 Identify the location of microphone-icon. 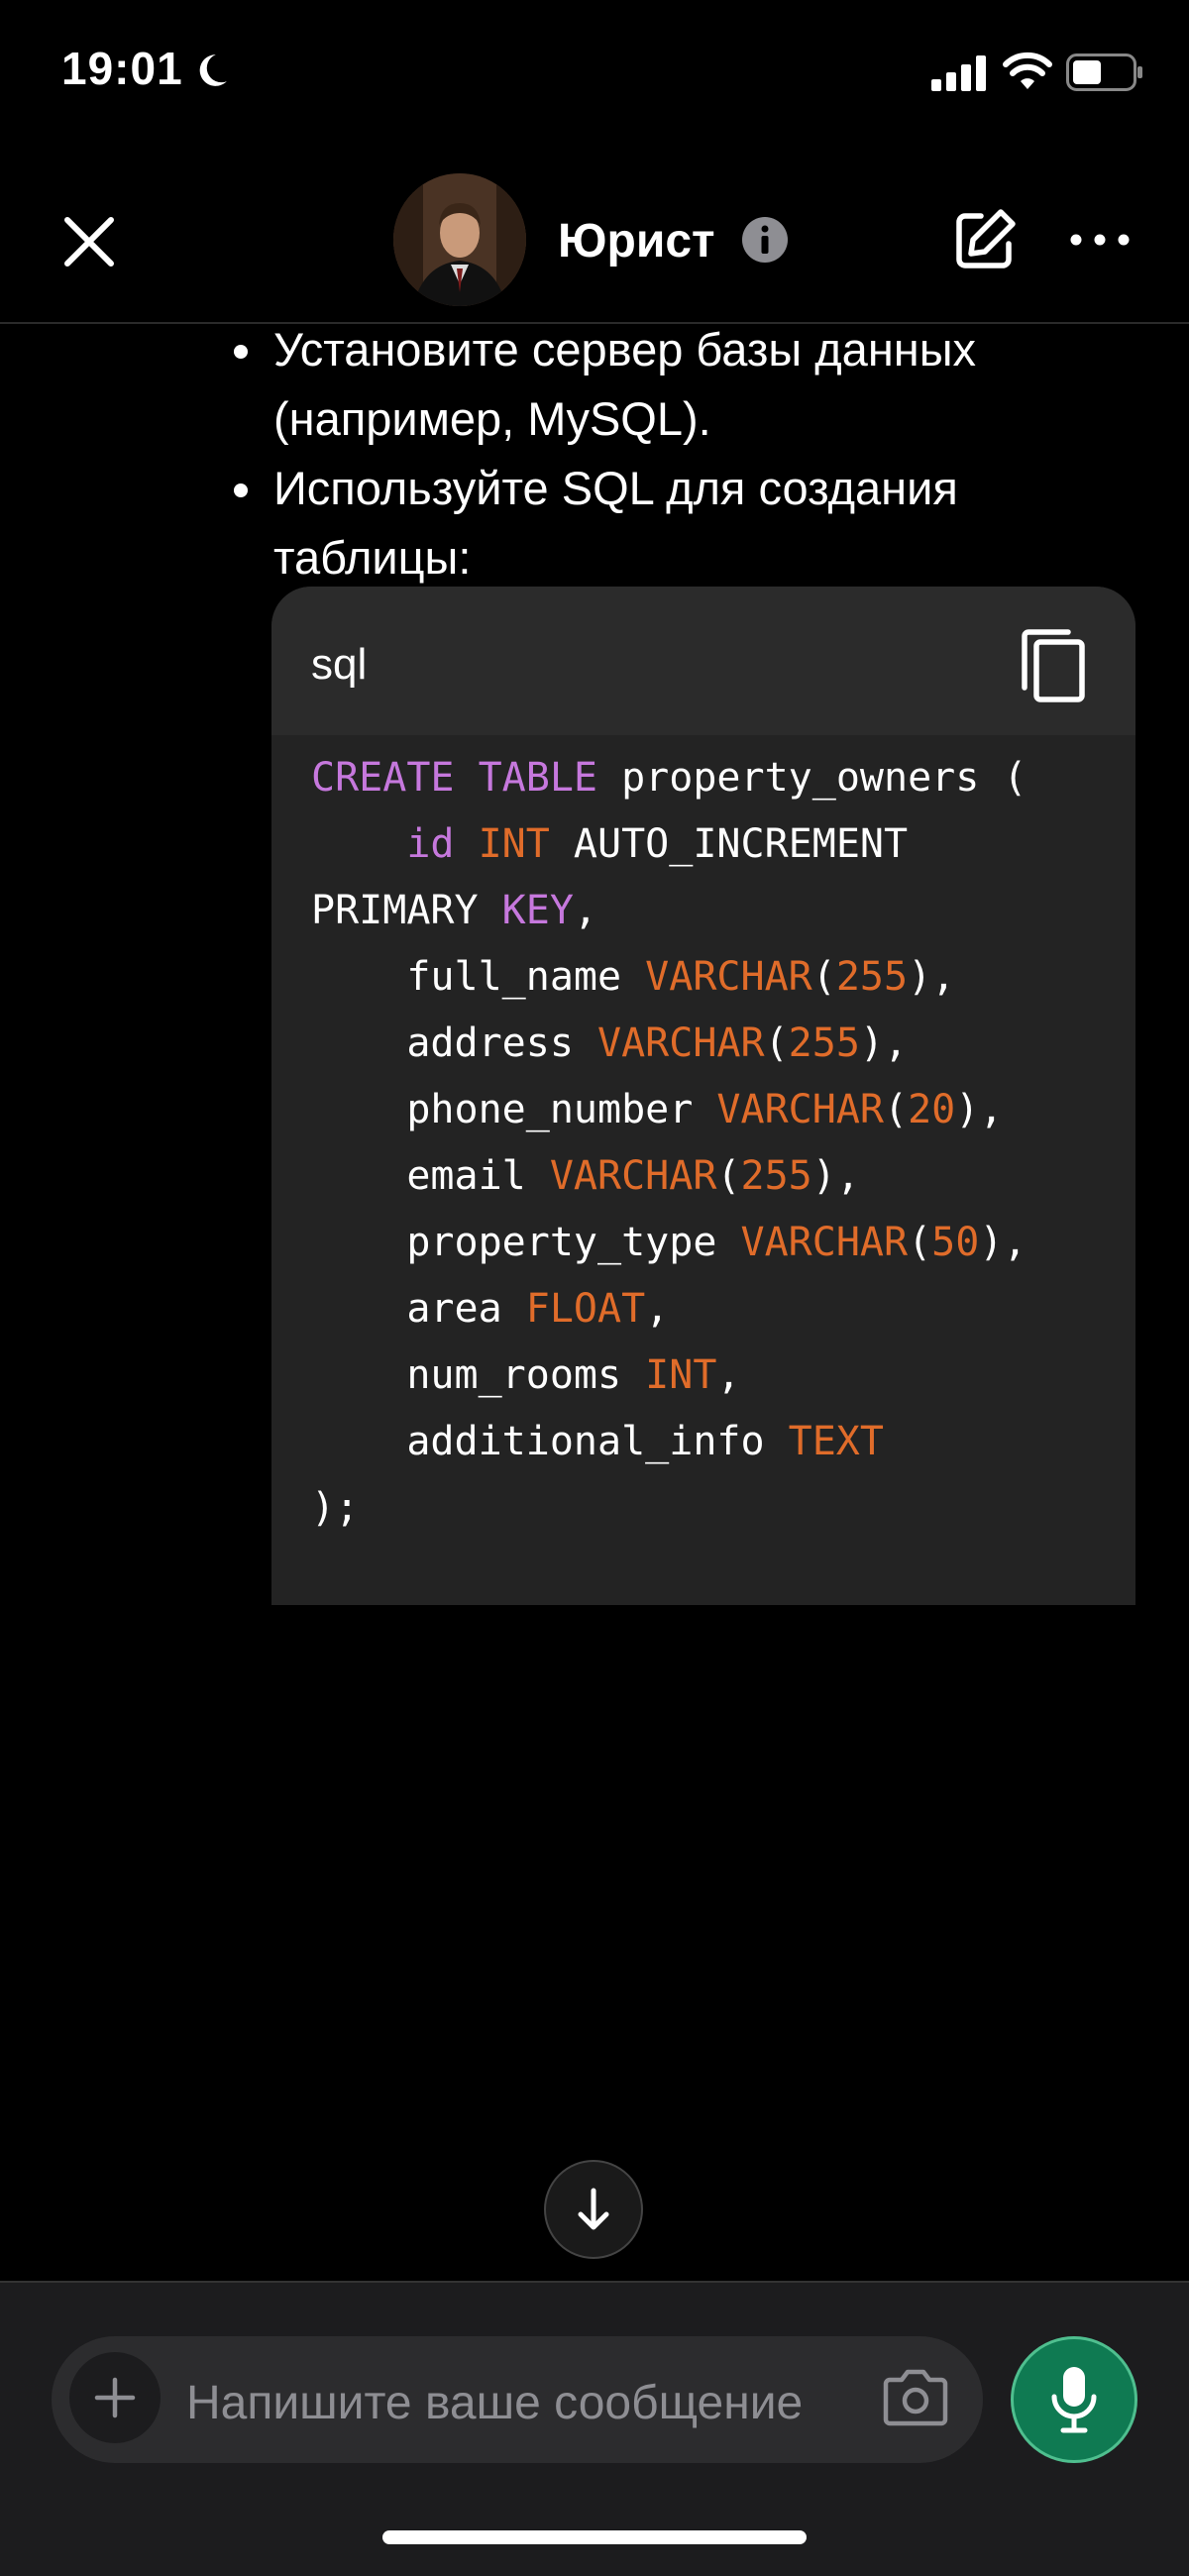
(1074, 2400).